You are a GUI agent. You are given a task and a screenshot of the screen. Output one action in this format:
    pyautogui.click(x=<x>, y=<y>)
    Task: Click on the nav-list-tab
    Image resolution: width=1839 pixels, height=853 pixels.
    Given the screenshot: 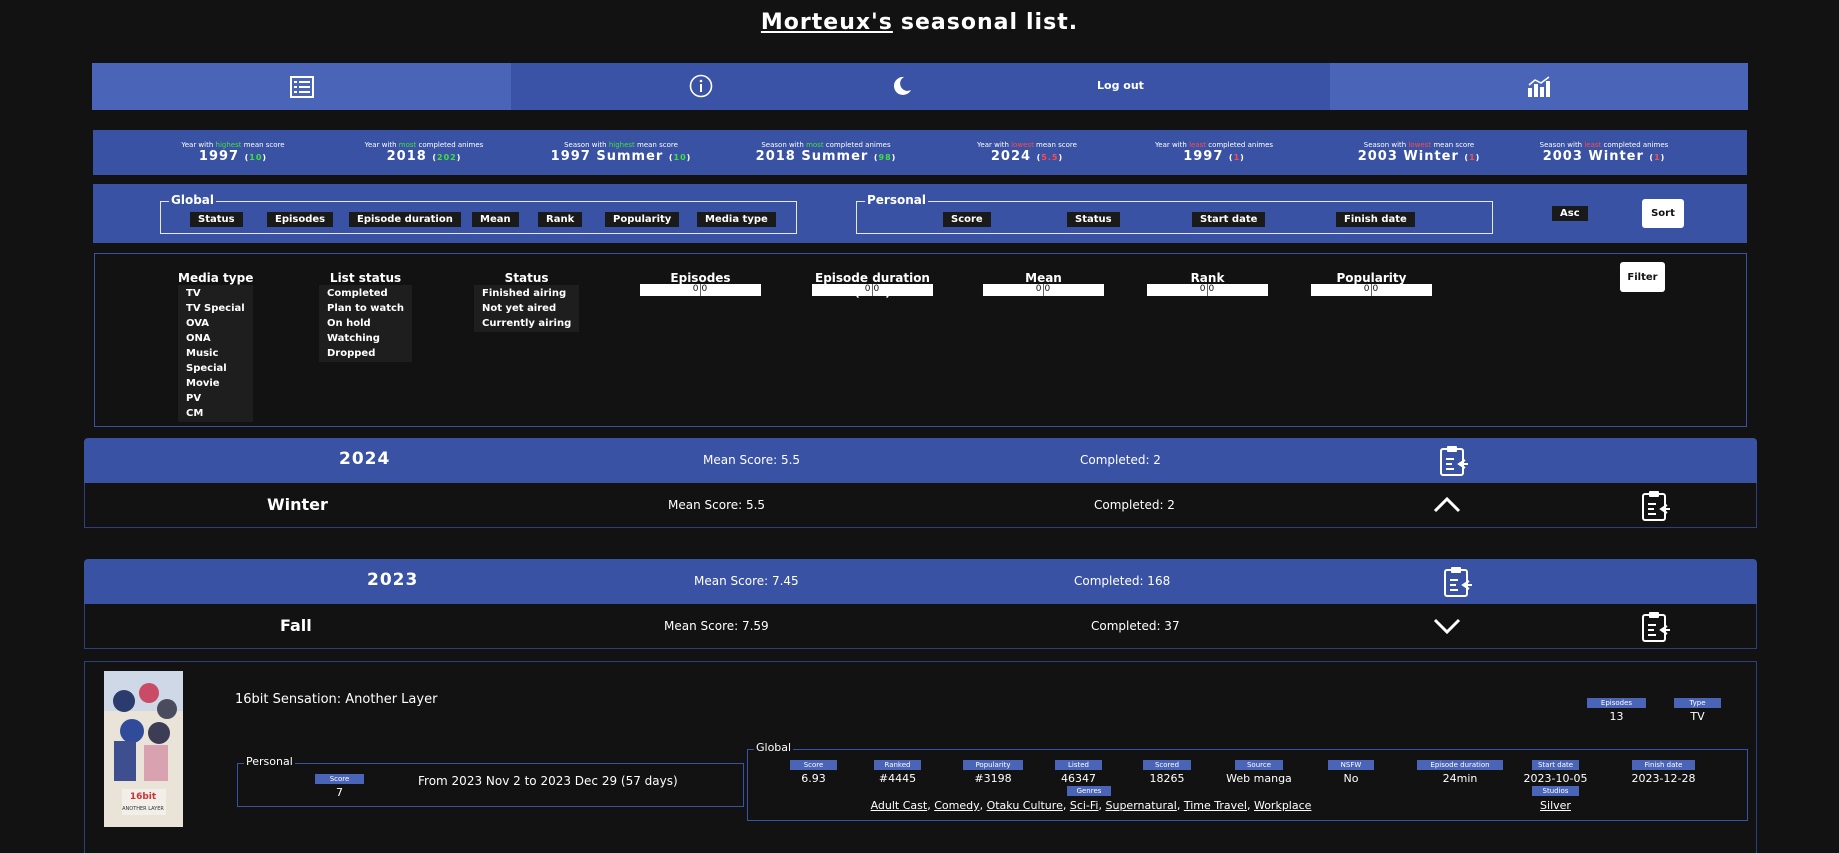 What is the action you would take?
    pyautogui.click(x=301, y=86)
    